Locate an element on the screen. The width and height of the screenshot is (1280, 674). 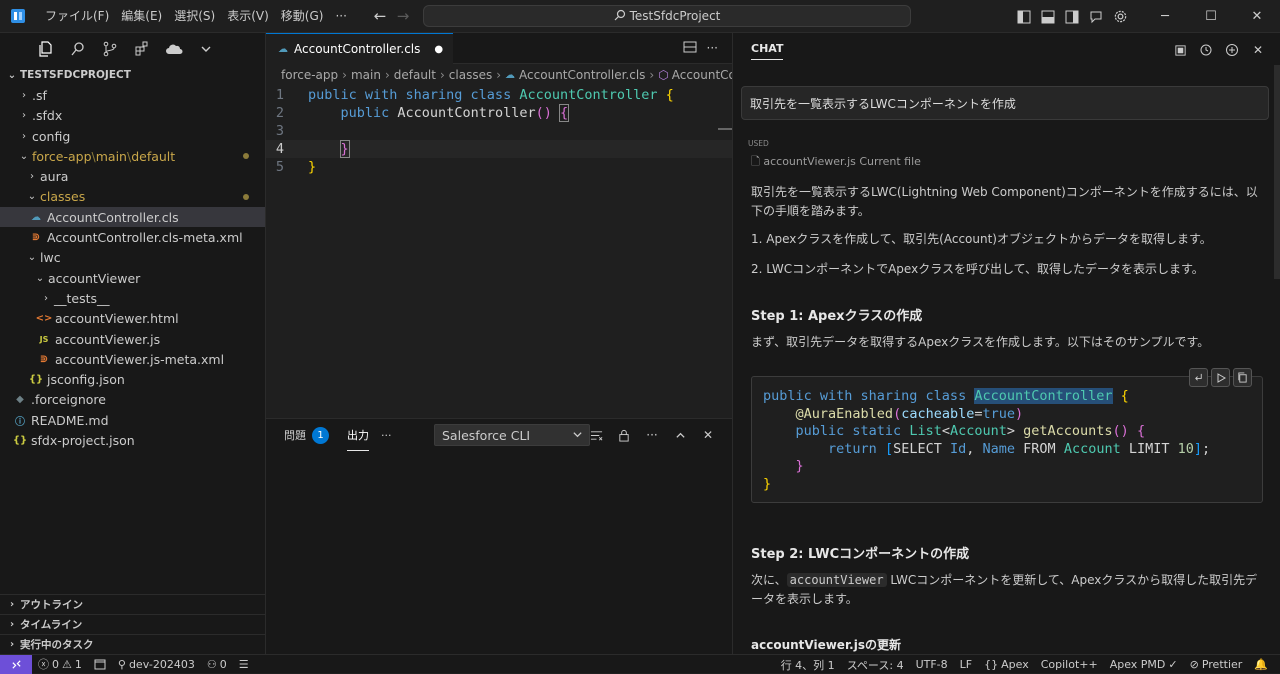
maximize-panel-icon is located at coordinates (680, 435).